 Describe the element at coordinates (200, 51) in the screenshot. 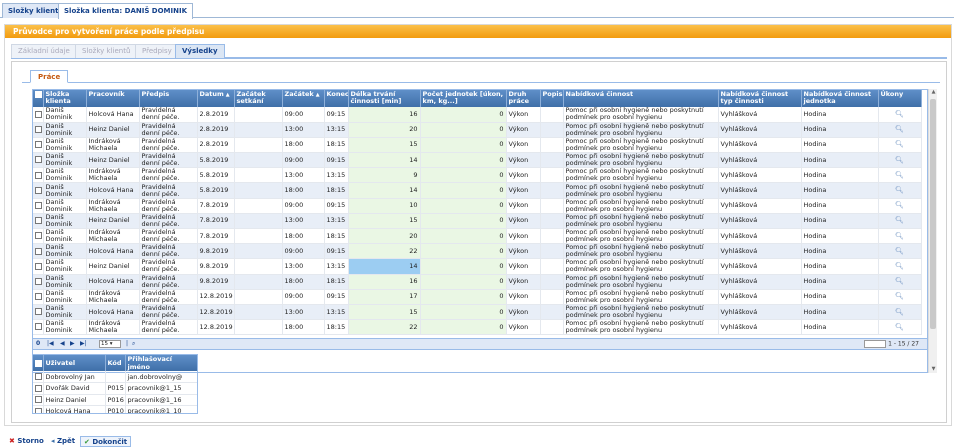

I see `wizard-tab-results: Výsledky` at that location.